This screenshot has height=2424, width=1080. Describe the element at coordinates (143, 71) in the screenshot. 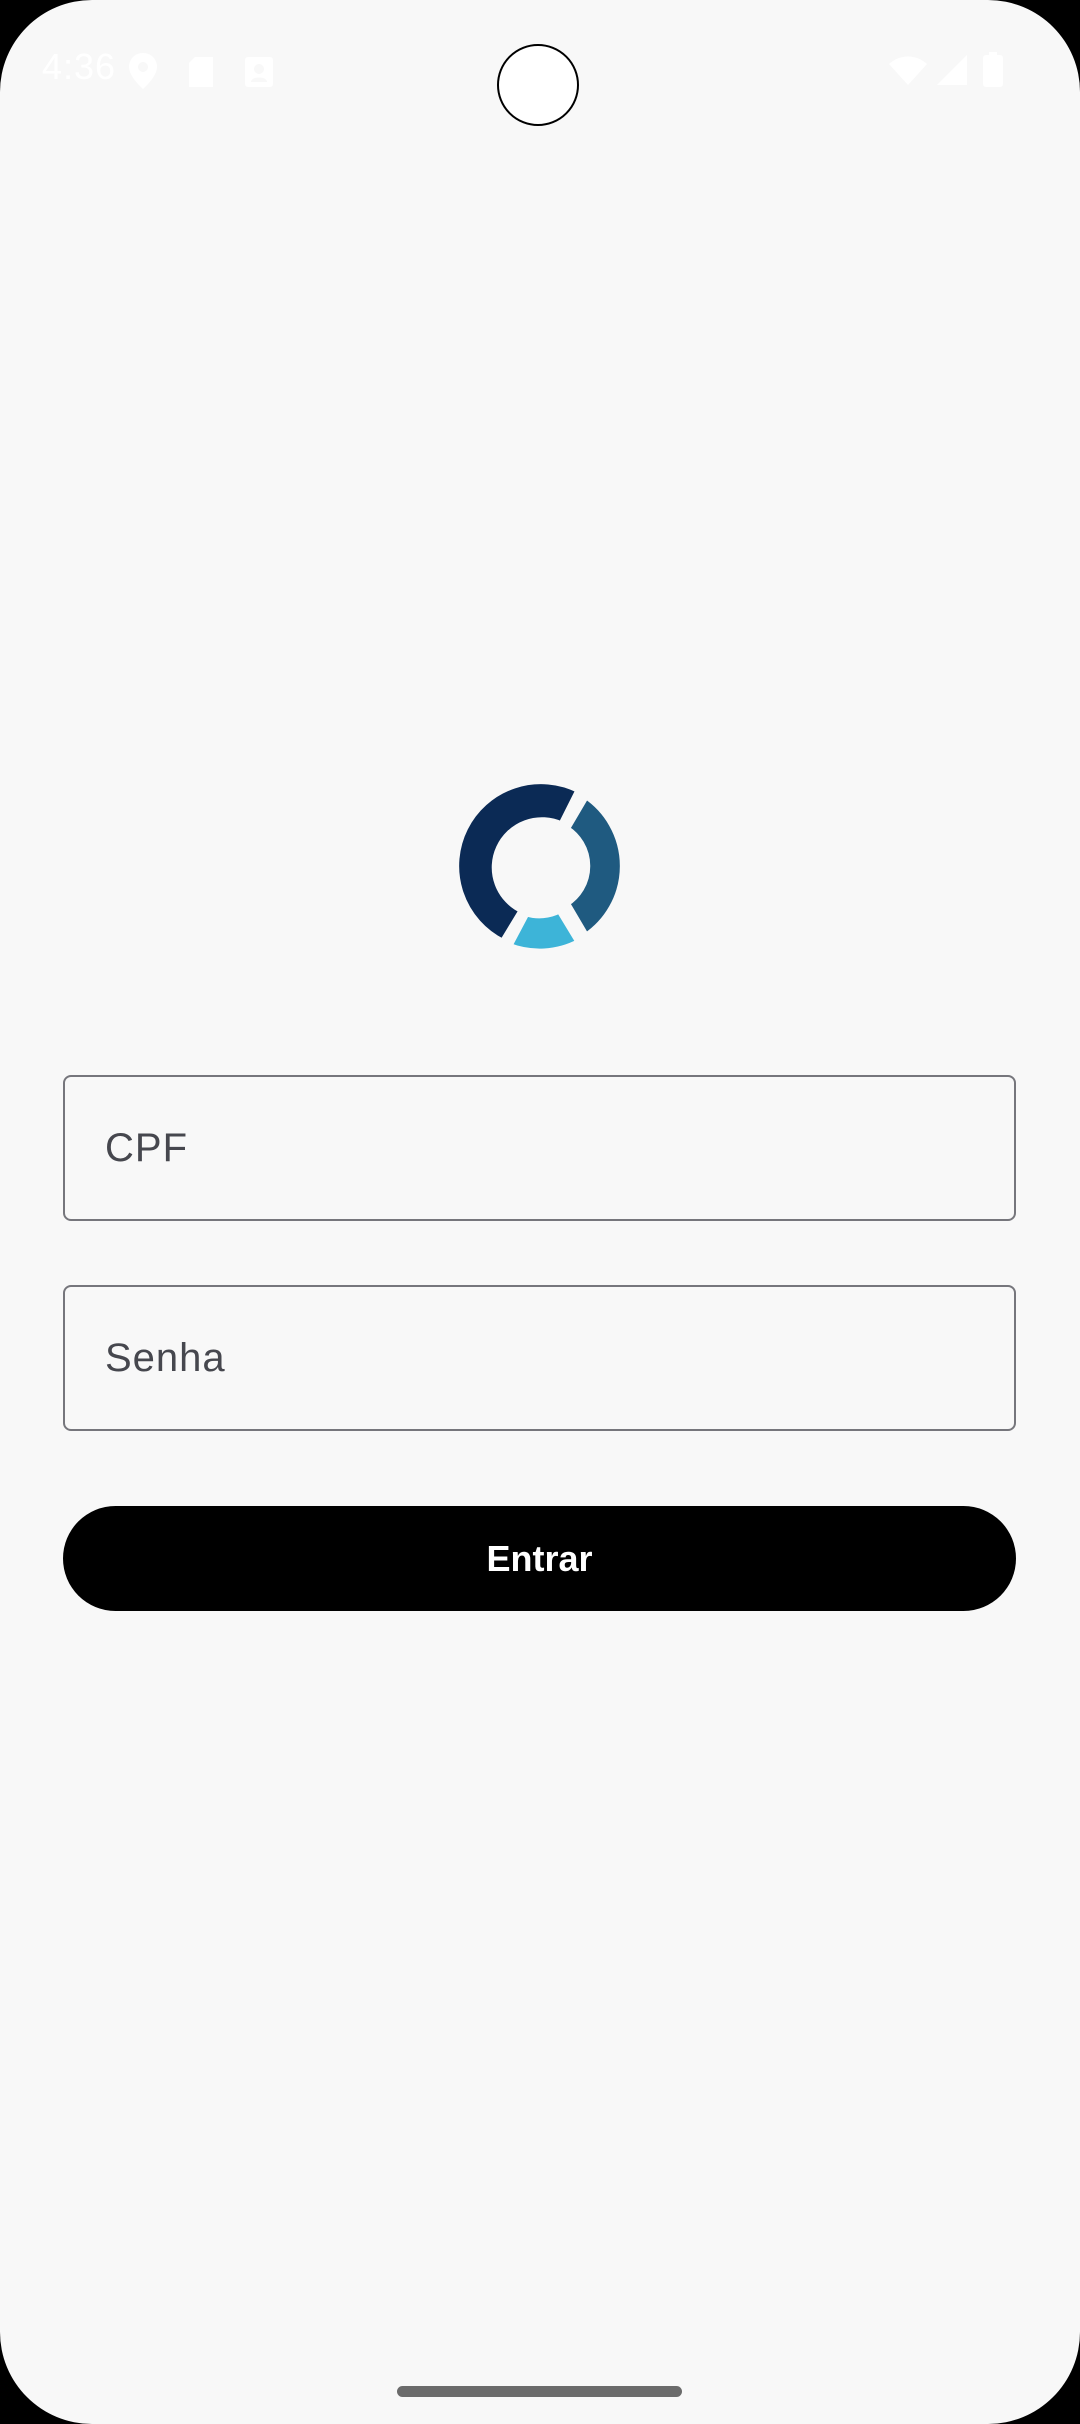

I see `location-icon` at that location.